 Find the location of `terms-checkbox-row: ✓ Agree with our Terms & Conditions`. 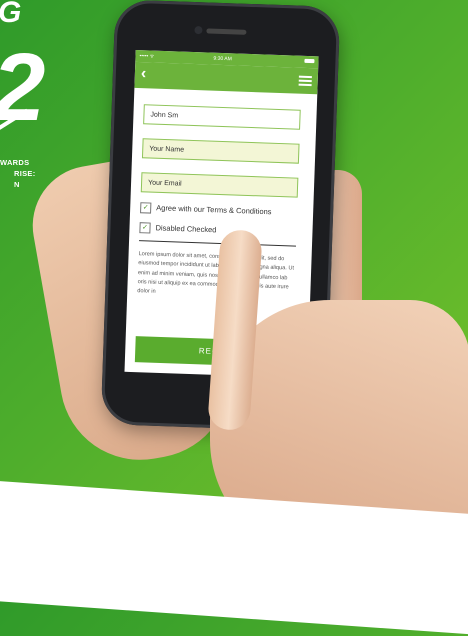

terms-checkbox-row: ✓ Agree with our Terms & Conditions is located at coordinates (206, 210).